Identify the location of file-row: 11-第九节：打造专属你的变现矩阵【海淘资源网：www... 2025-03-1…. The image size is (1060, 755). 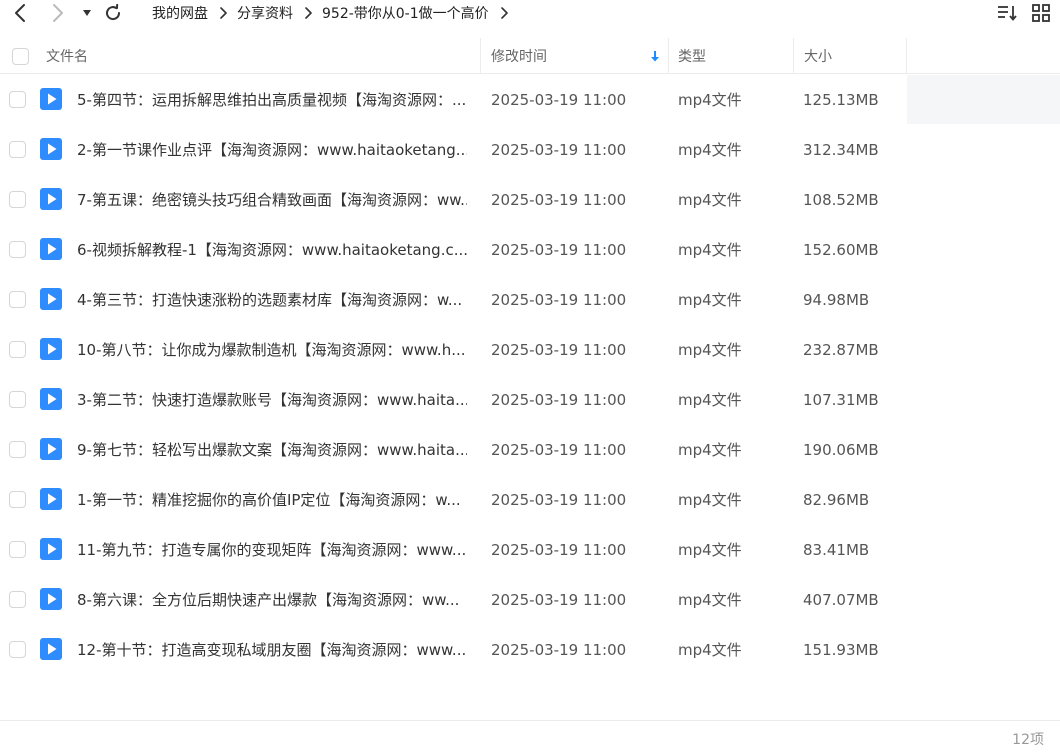
(530, 550).